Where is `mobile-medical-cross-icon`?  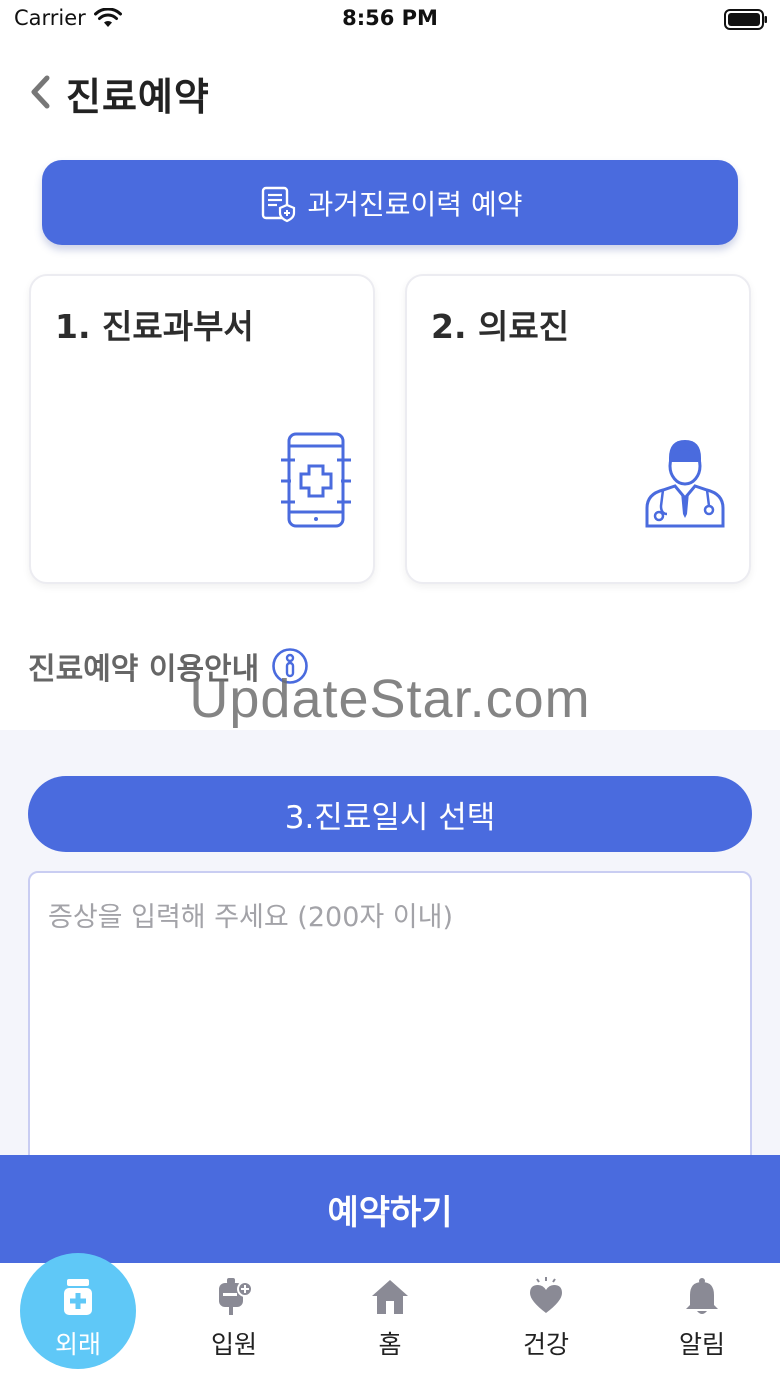
mobile-medical-cross-icon is located at coordinates (316, 480).